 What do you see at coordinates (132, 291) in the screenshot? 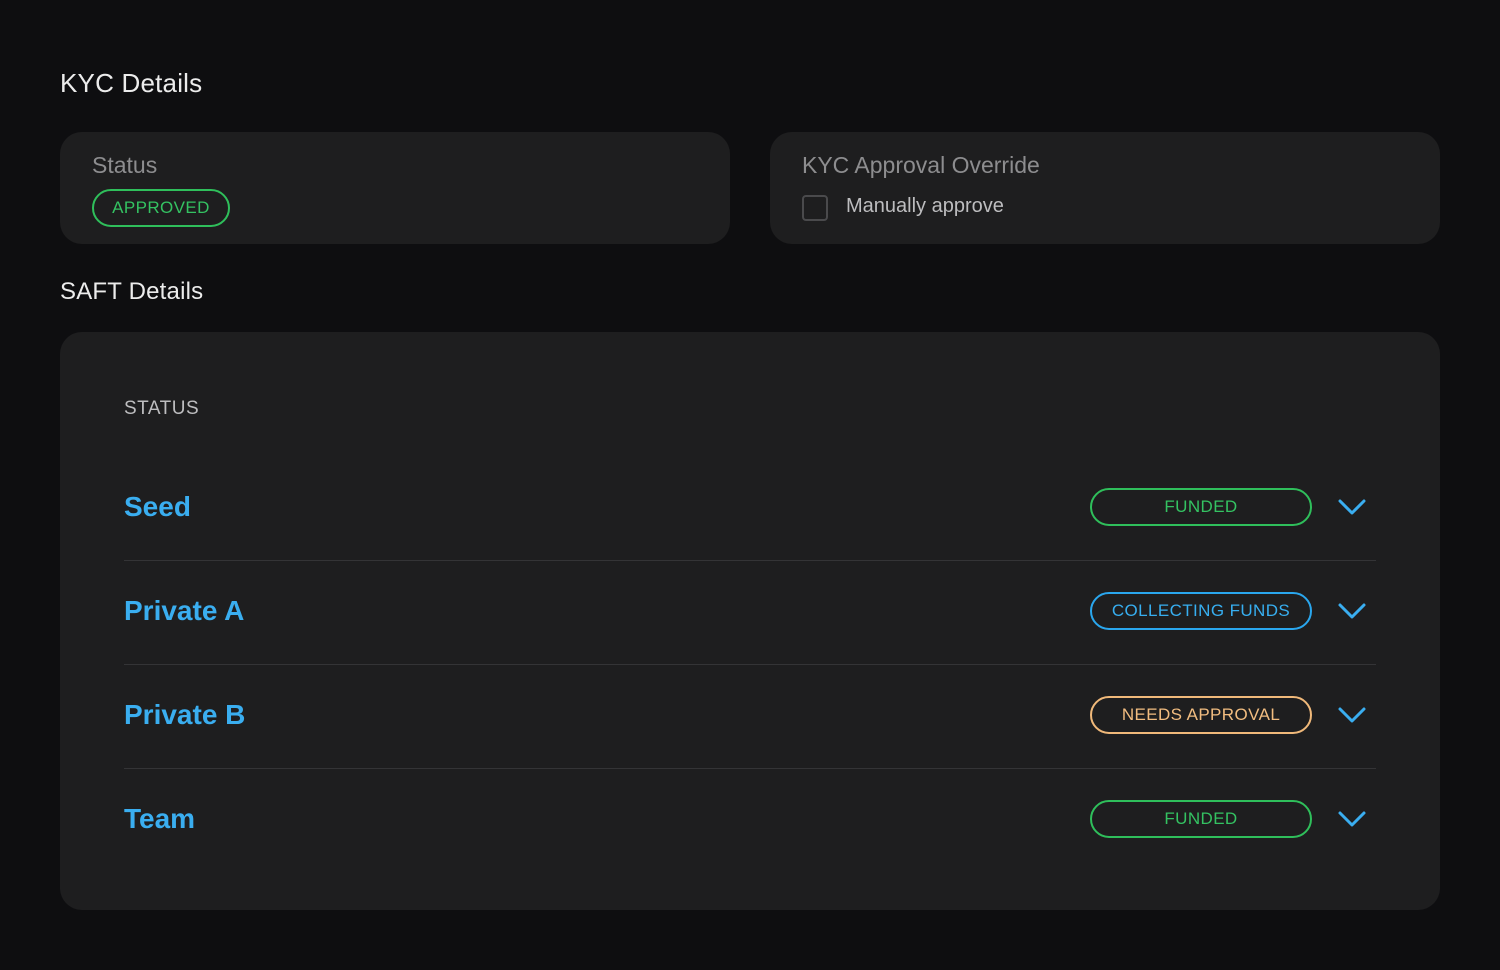
I see `saft-details-title: SAFT Details` at bounding box center [132, 291].